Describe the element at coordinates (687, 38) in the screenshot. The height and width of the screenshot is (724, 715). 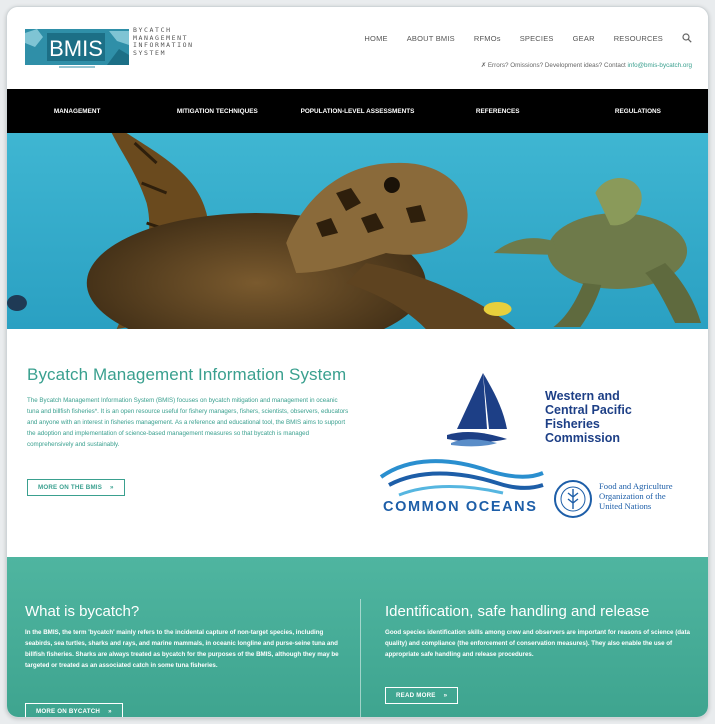
I see `search-icon` at that location.